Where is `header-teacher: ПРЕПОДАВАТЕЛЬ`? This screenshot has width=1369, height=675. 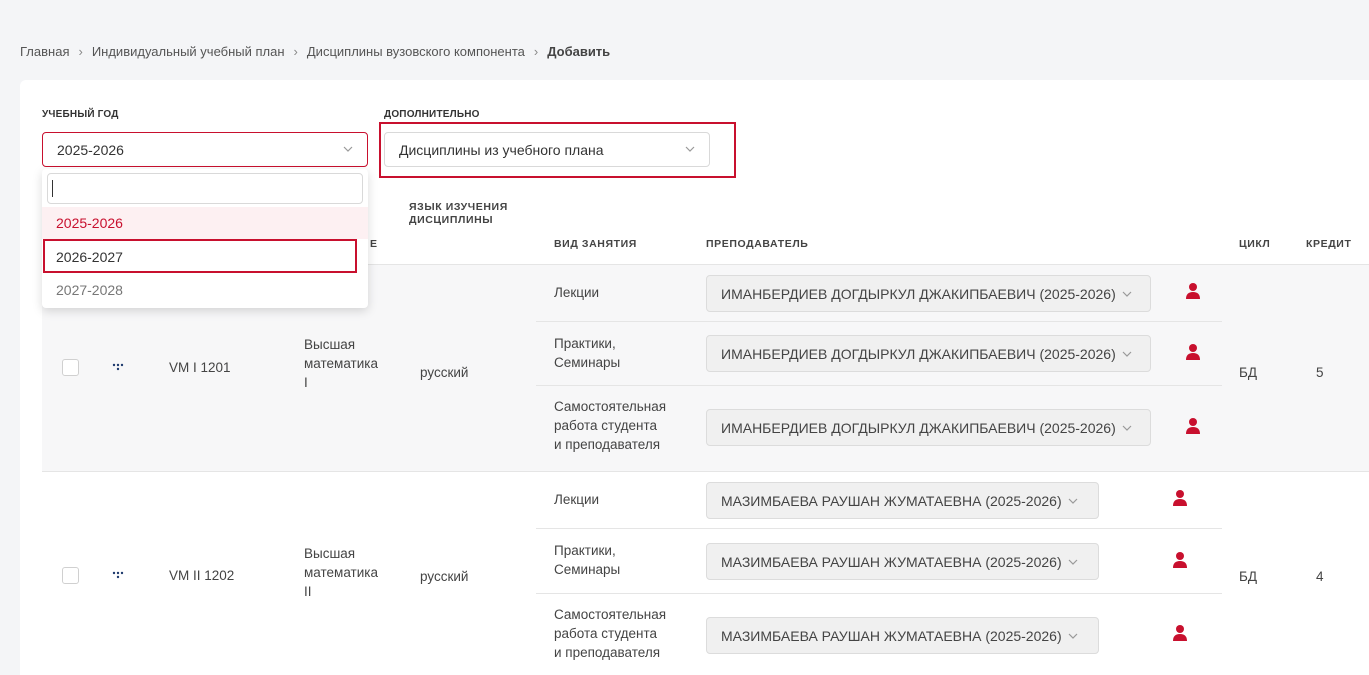 header-teacher: ПРЕПОДАВАТЕЛЬ is located at coordinates (757, 244).